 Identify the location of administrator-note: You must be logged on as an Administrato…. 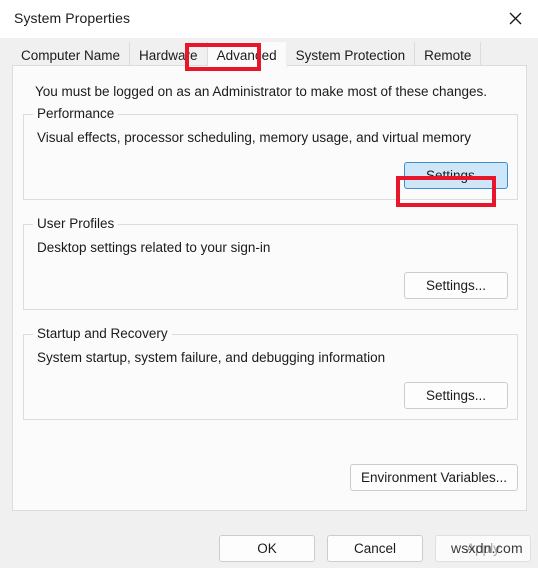
(261, 91).